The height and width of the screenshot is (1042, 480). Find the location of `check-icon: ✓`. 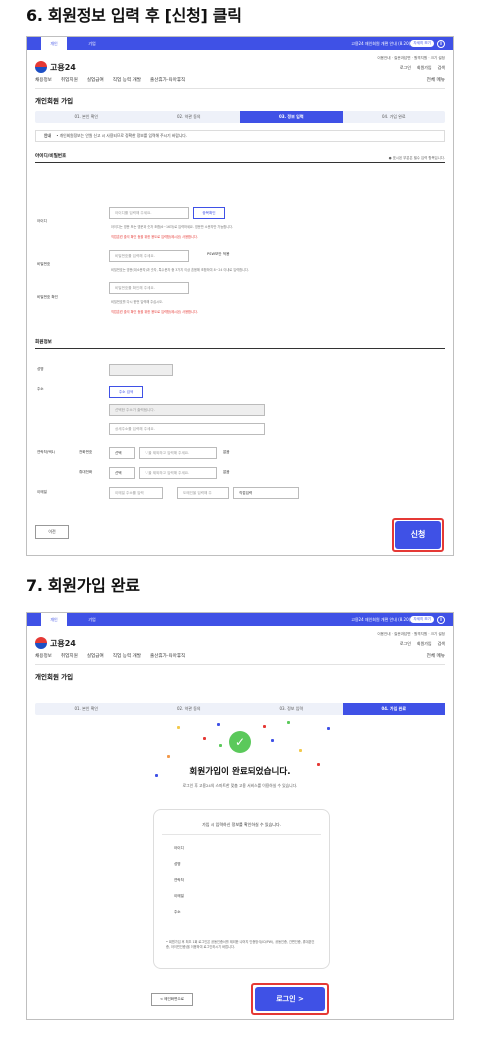

check-icon: ✓ is located at coordinates (240, 742).